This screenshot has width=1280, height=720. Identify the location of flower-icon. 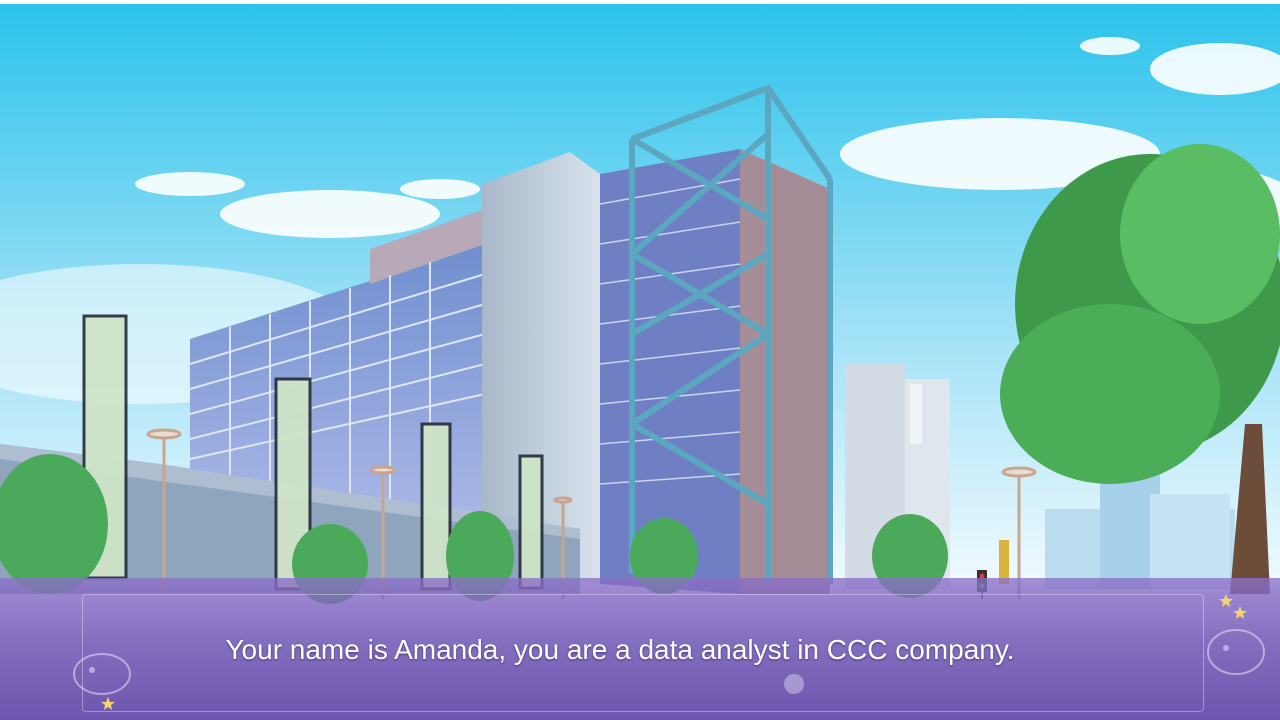
(794, 684).